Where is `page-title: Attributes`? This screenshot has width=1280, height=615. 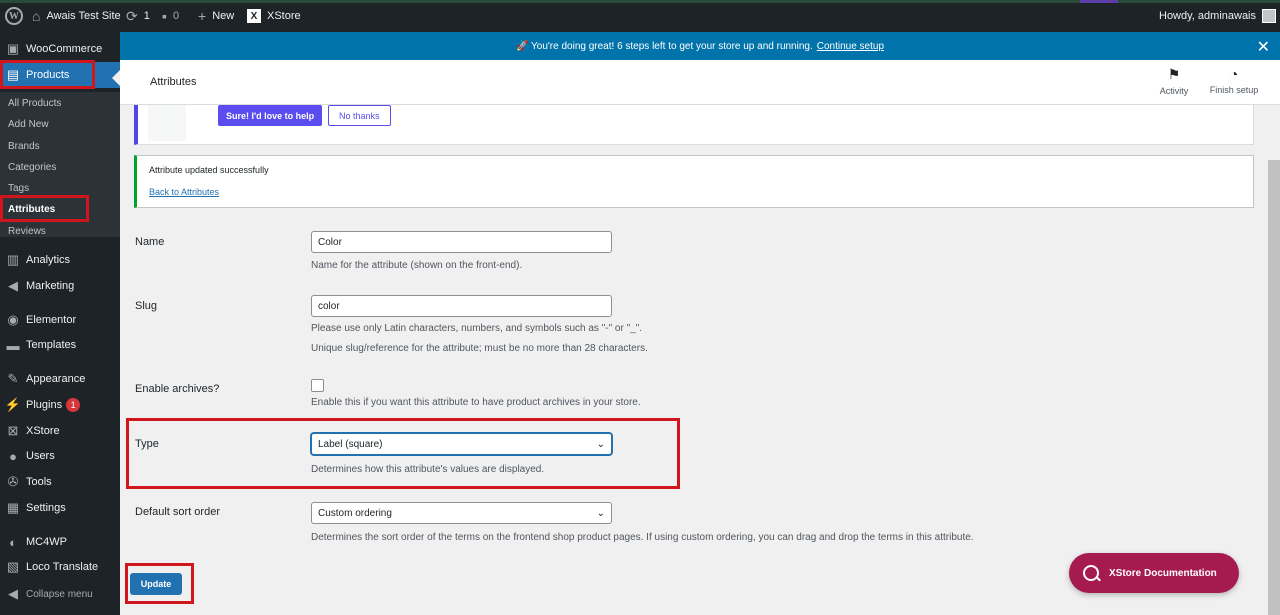 page-title: Attributes is located at coordinates (173, 82).